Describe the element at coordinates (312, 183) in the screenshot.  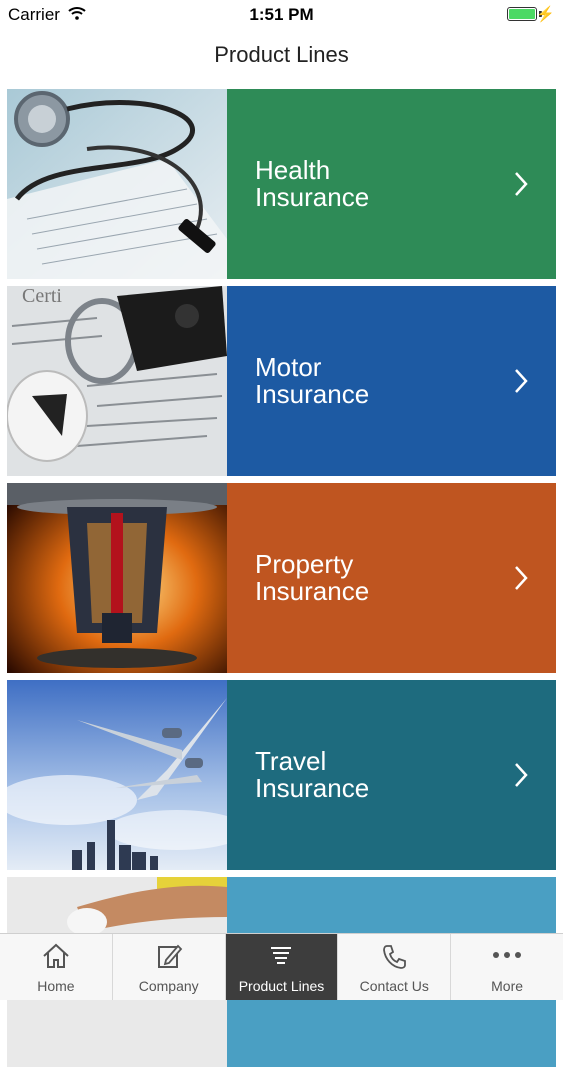
I see `product-label: Health Insurance` at that location.